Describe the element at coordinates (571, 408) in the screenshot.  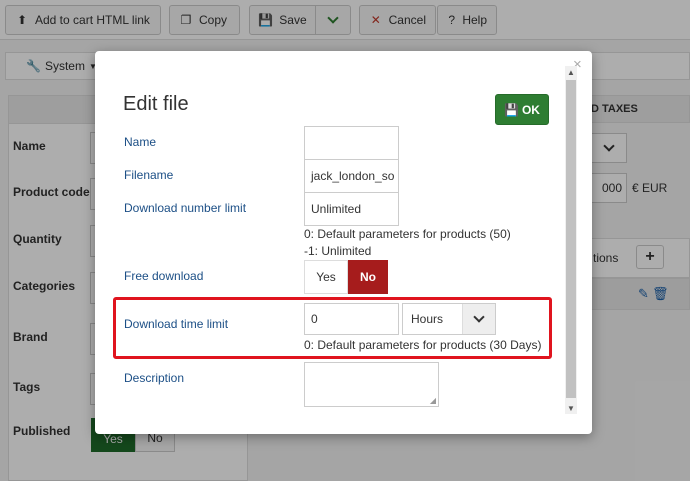
I see `scroll-down-icon: ▼` at that location.